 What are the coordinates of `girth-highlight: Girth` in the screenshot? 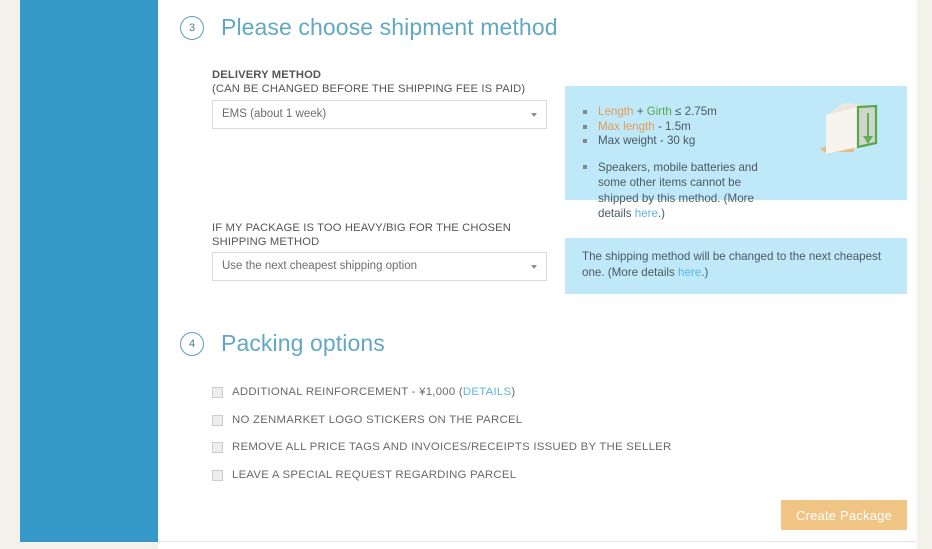 It's located at (659, 111).